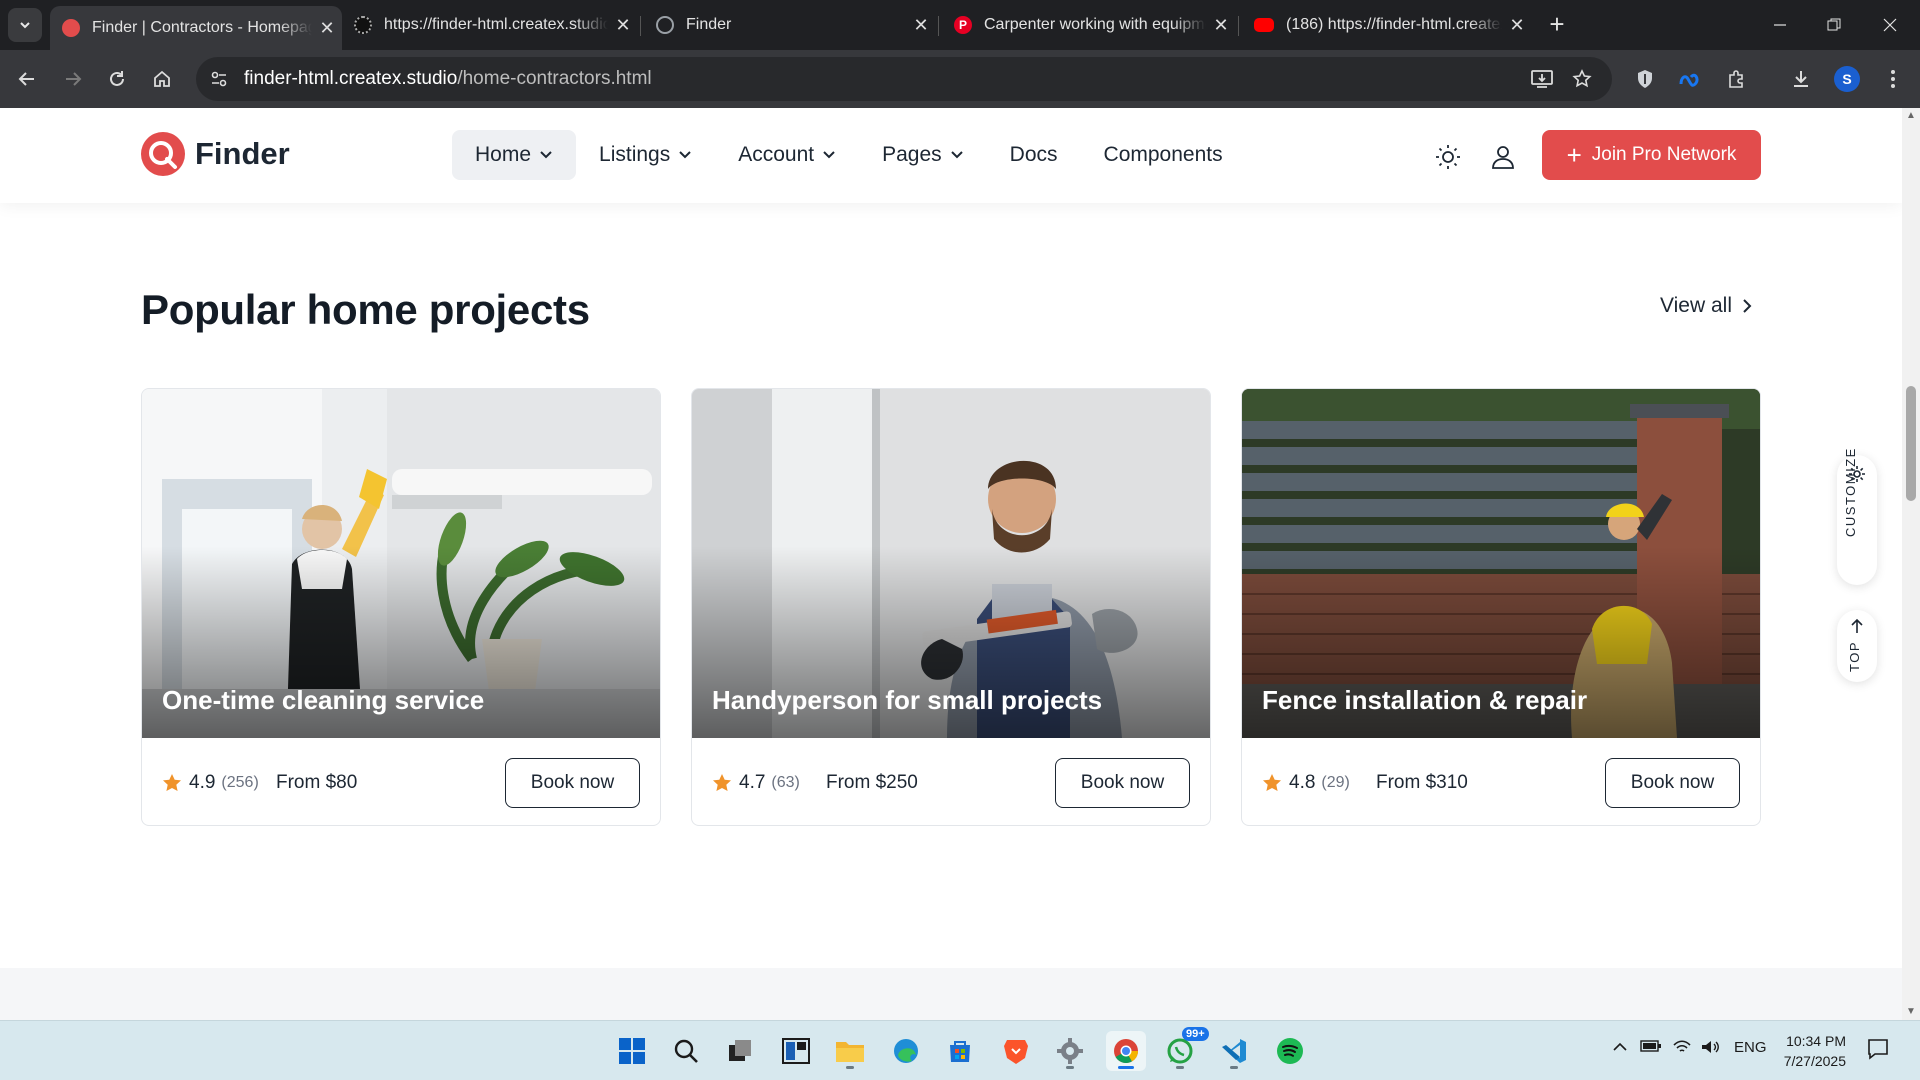  I want to click on price: From $310, so click(1422, 782).